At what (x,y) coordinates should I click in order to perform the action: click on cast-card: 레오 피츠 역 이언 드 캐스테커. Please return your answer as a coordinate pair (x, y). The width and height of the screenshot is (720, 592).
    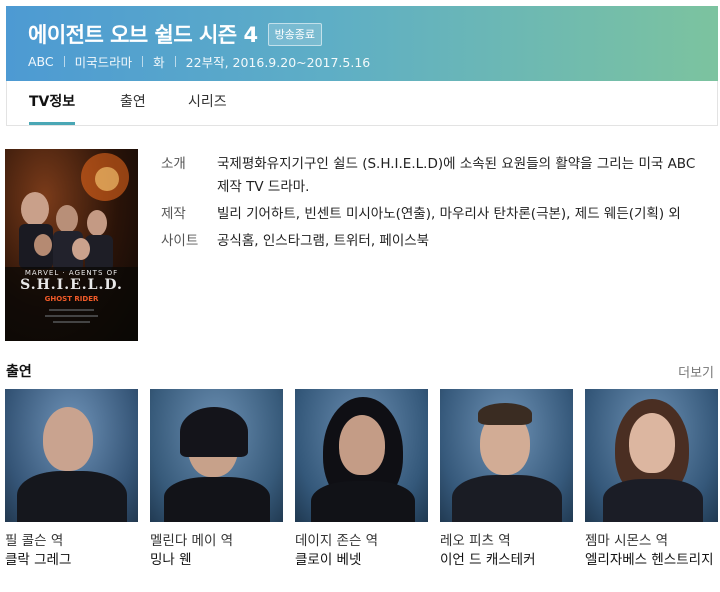
    Looking at the image, I should click on (506, 479).